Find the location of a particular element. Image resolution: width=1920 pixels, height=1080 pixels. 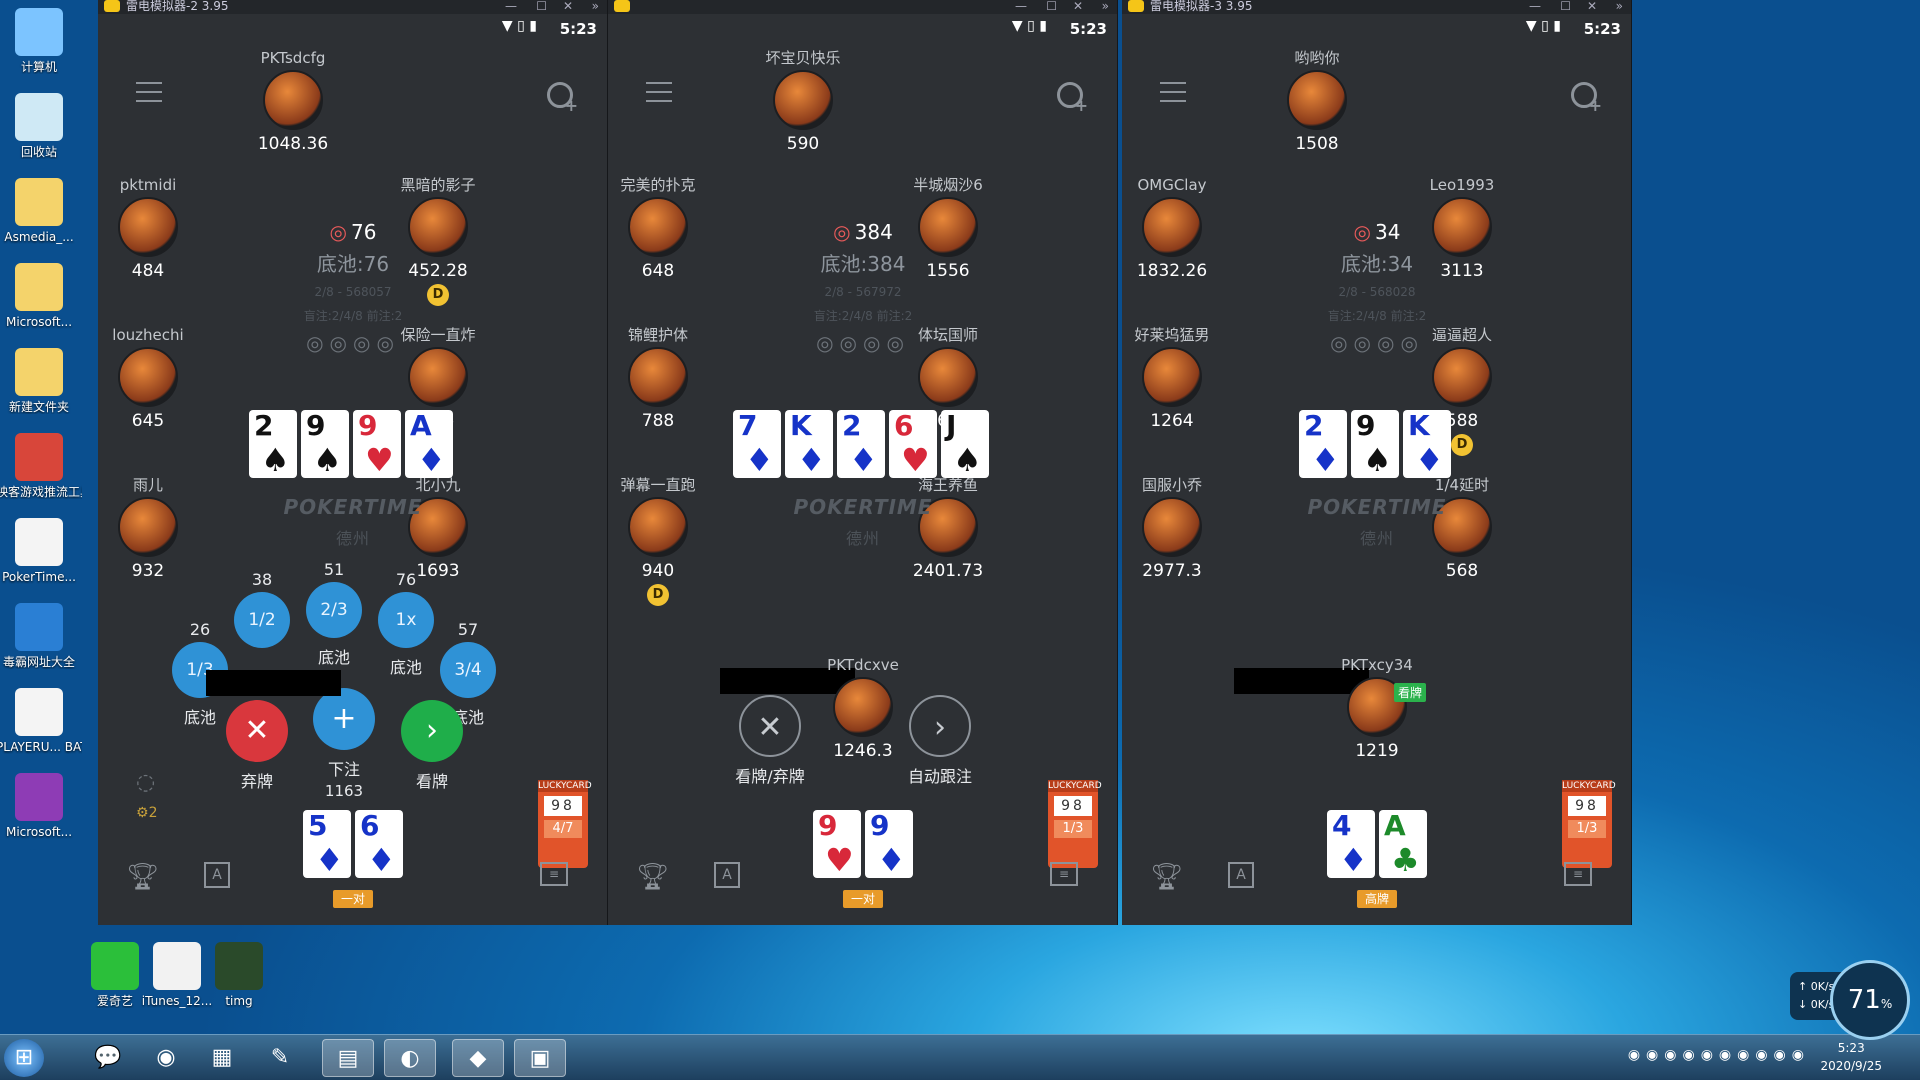

desktop-icon: 毒霸网址大全 is located at coordinates (41, 636).